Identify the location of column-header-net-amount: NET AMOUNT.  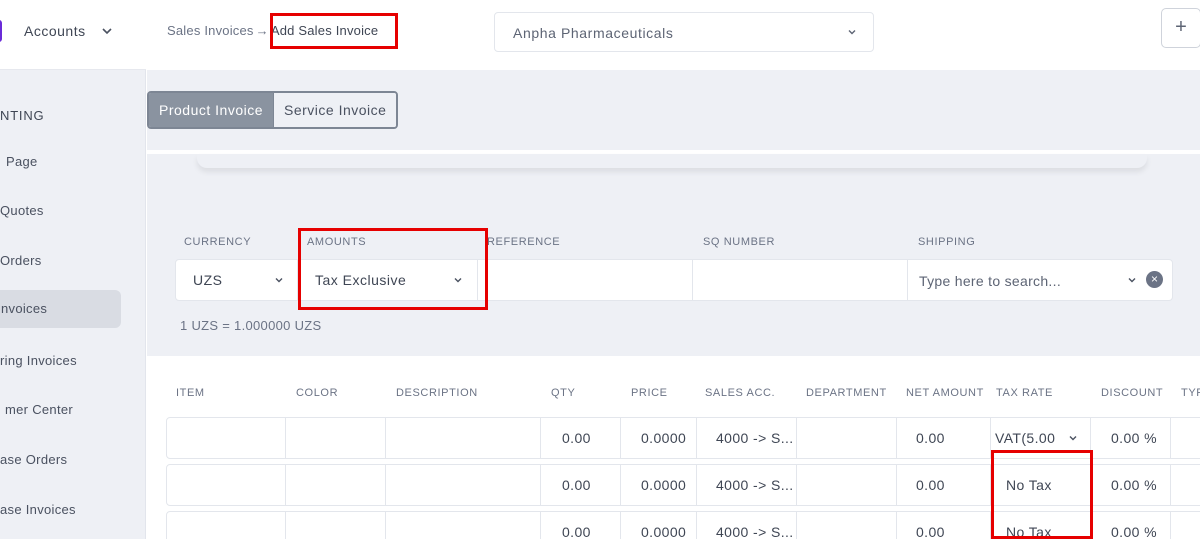
(945, 393).